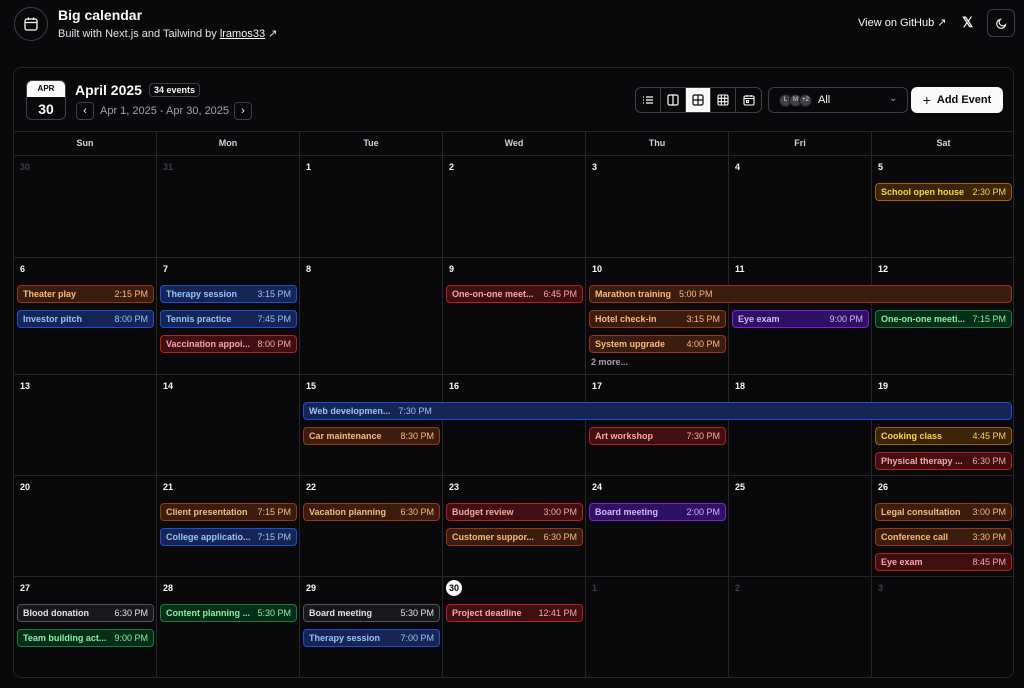  Describe the element at coordinates (454, 487) in the screenshot. I see `day-number: 23` at that location.